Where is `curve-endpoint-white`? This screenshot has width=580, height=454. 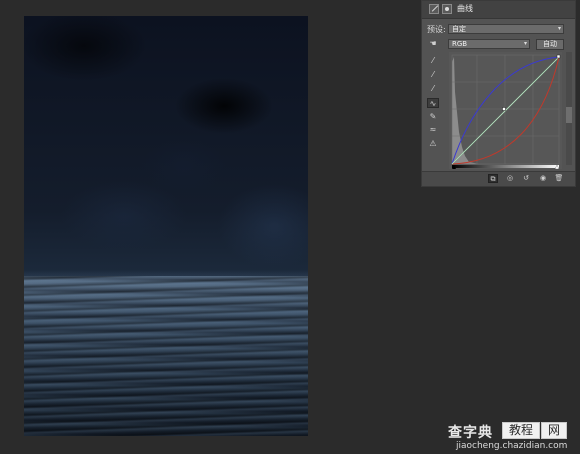 curve-endpoint-white is located at coordinates (558, 56).